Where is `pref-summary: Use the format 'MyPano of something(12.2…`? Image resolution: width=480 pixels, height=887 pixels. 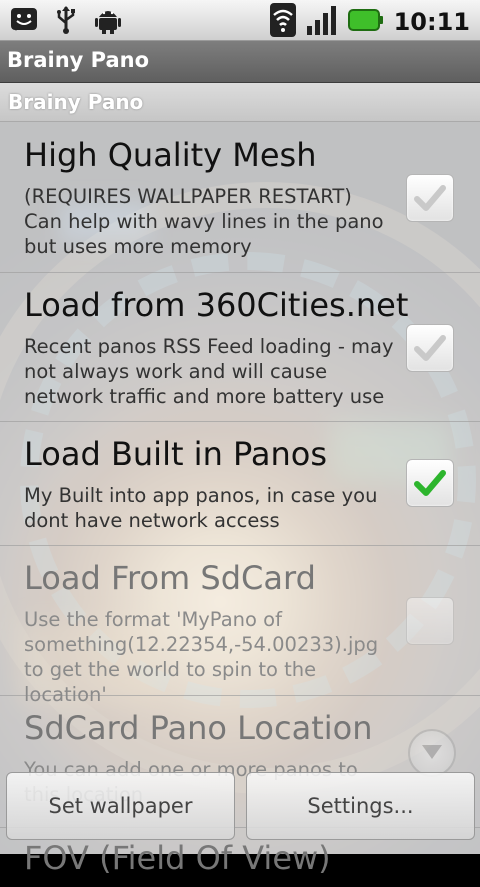 pref-summary: Use the format 'MyPano of something(12.2… is located at coordinates (201, 657).